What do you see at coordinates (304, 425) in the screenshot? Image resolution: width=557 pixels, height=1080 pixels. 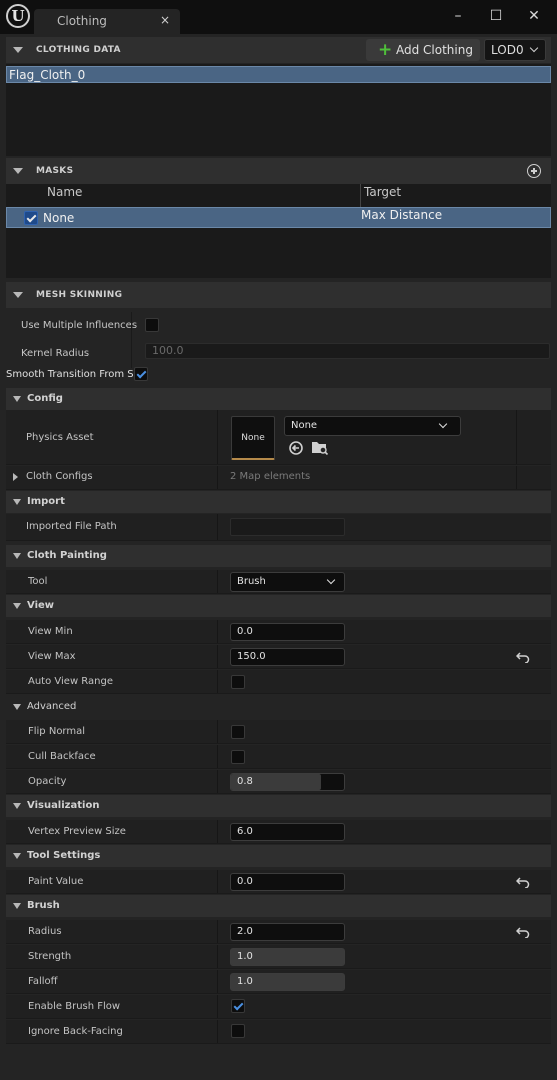 I see `physics-asset-value: None` at bounding box center [304, 425].